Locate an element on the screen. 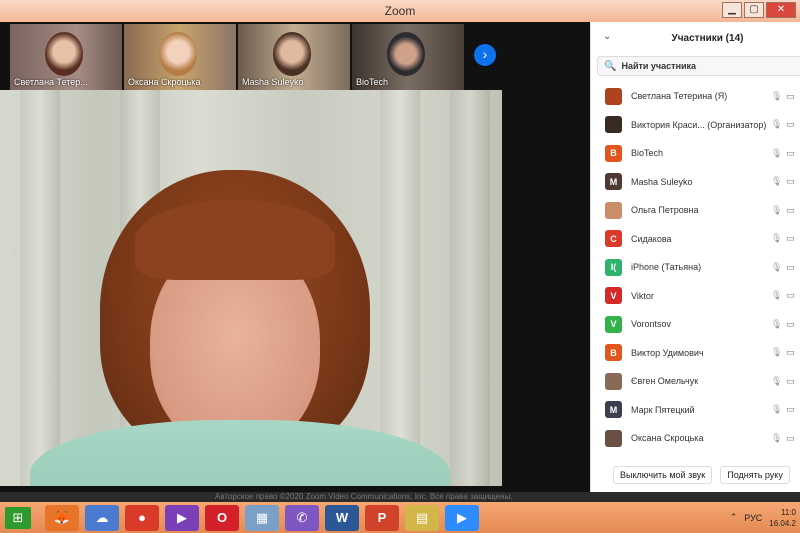  raise-hand-button: Поднять руку is located at coordinates (755, 475).